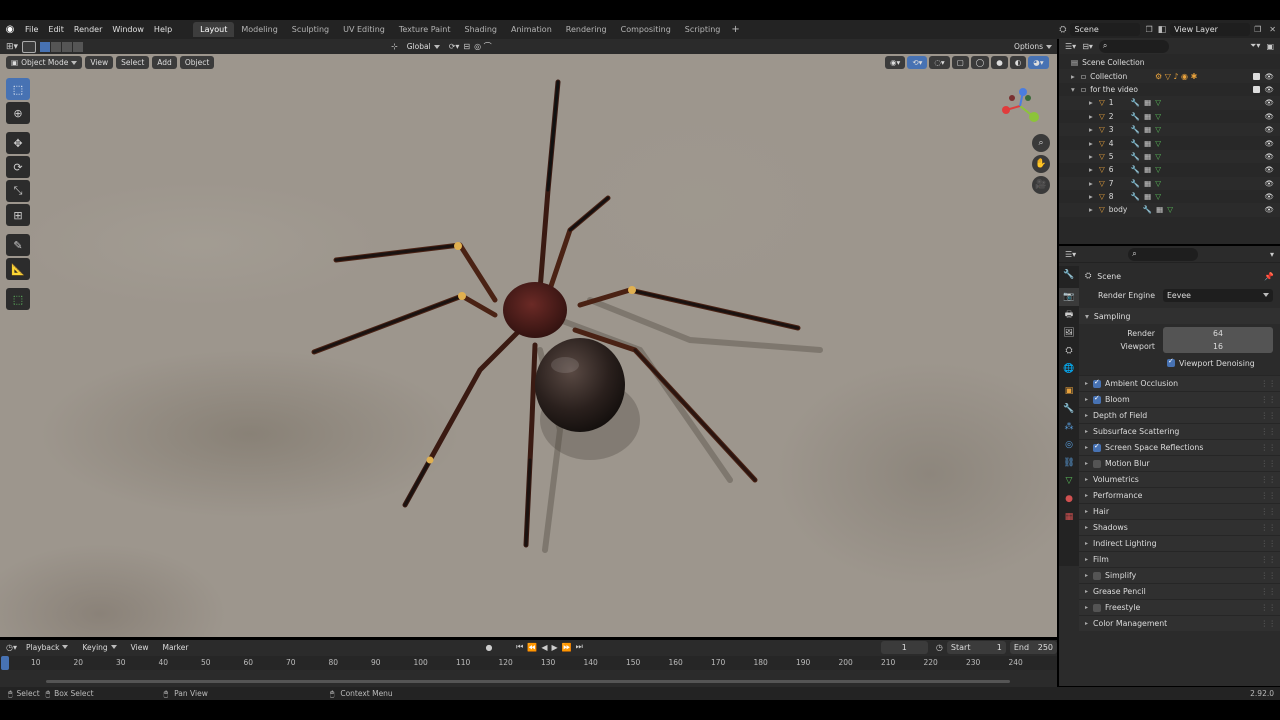 Image resolution: width=1280 pixels, height=720 pixels. What do you see at coordinates (18, 245) in the screenshot?
I see `annotate-tool-icon: ✎` at bounding box center [18, 245].